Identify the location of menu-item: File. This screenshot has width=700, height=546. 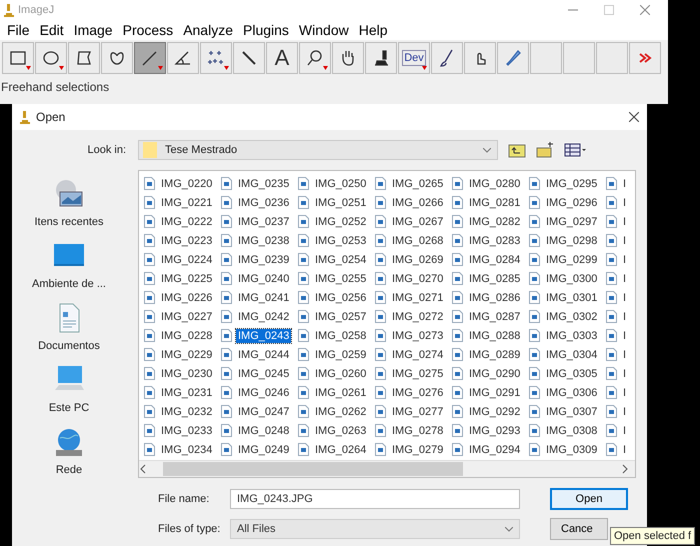
(18, 30).